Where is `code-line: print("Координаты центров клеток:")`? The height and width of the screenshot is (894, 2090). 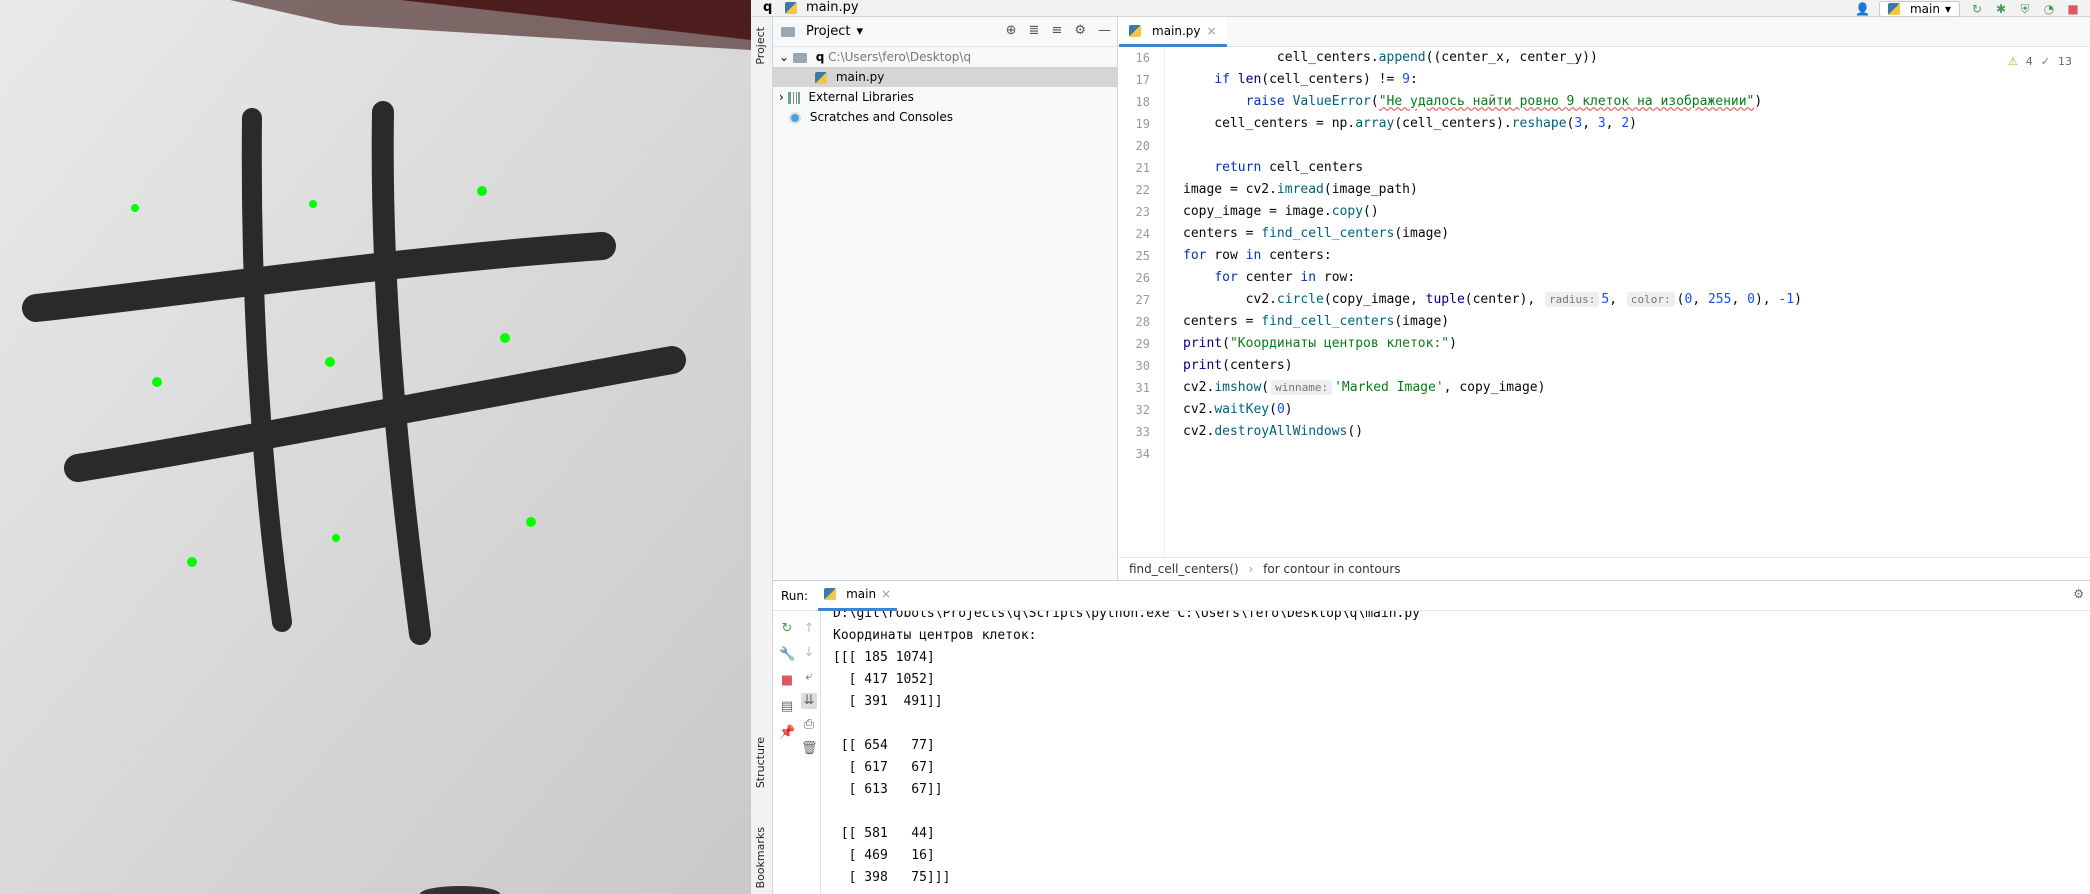 code-line: print("Координаты центров клеток:") is located at coordinates (1320, 343).